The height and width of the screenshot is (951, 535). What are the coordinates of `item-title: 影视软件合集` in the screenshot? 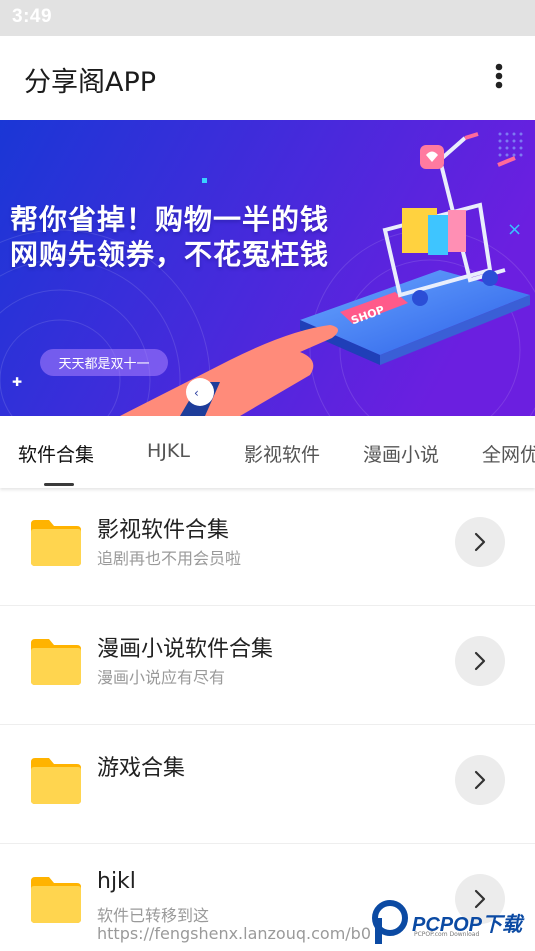 It's located at (163, 530).